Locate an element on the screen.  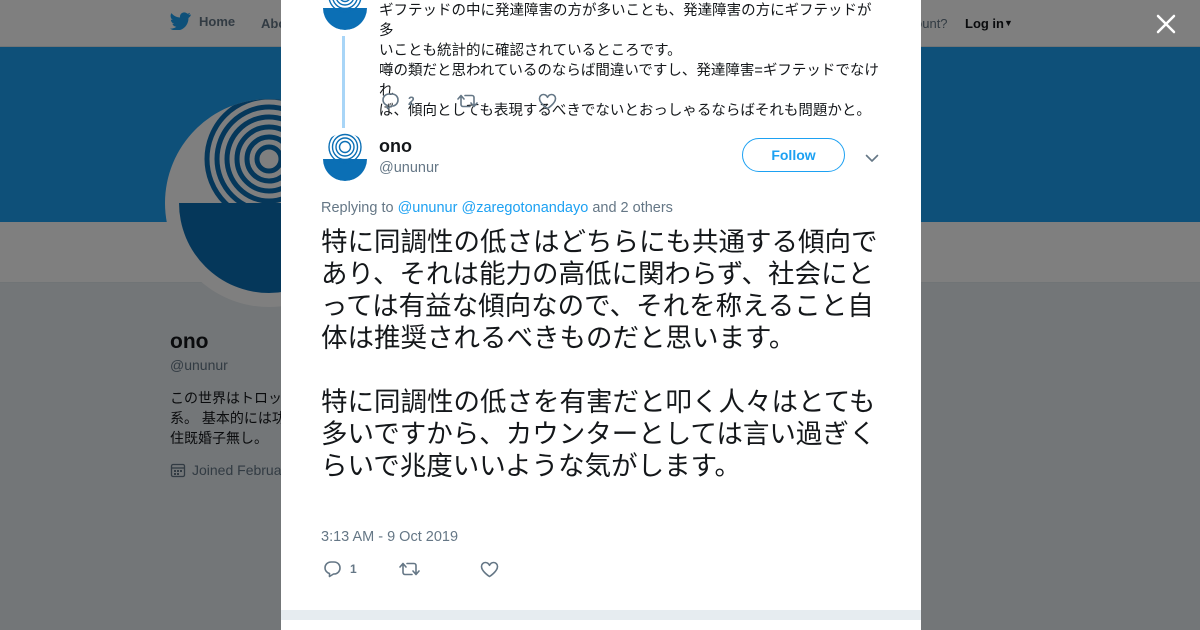
tweet-author-avatar is located at coordinates (345, 157).